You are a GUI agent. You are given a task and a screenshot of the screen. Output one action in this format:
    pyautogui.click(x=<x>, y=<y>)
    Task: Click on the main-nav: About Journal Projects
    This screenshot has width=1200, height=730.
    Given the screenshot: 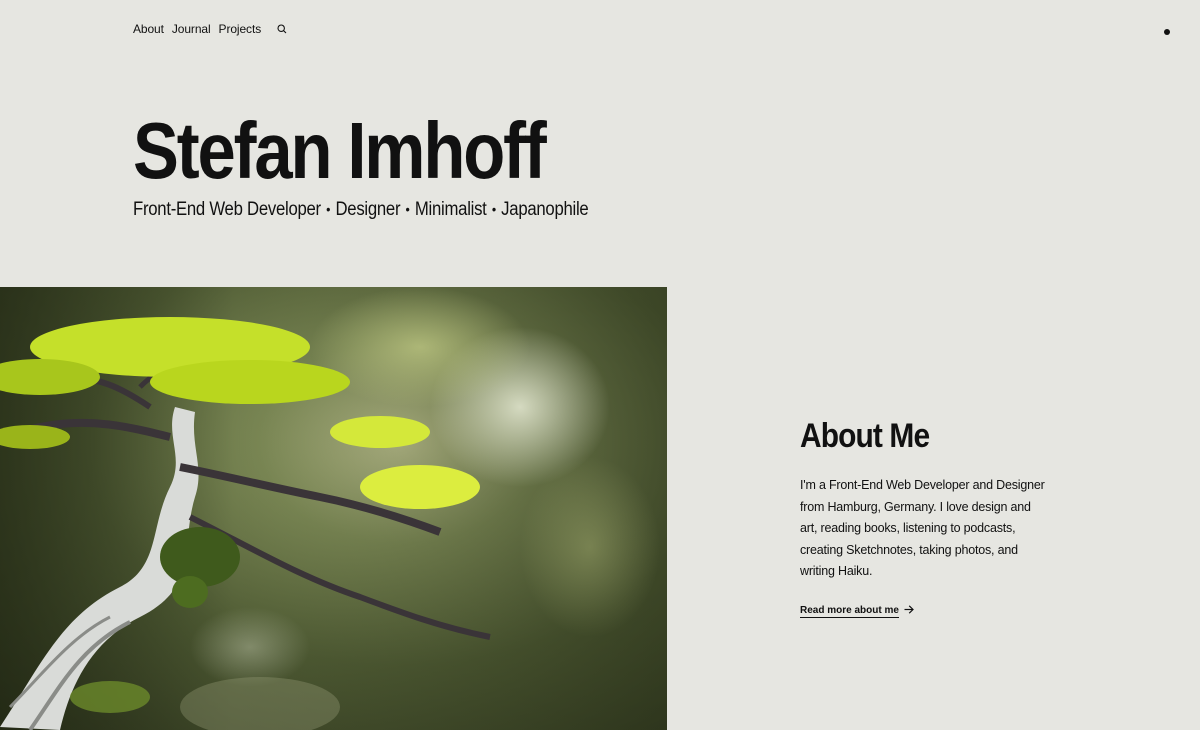 What is the action you would take?
    pyautogui.click(x=210, y=29)
    